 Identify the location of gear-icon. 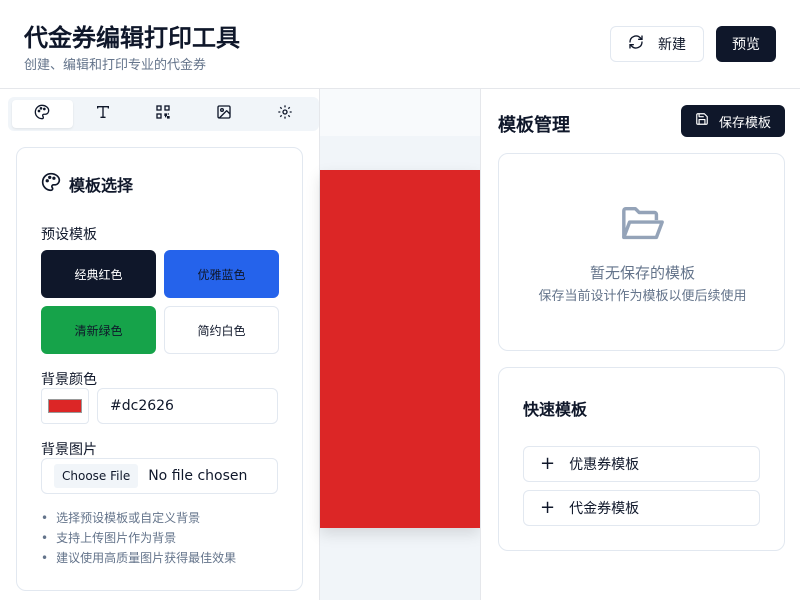
(285, 114).